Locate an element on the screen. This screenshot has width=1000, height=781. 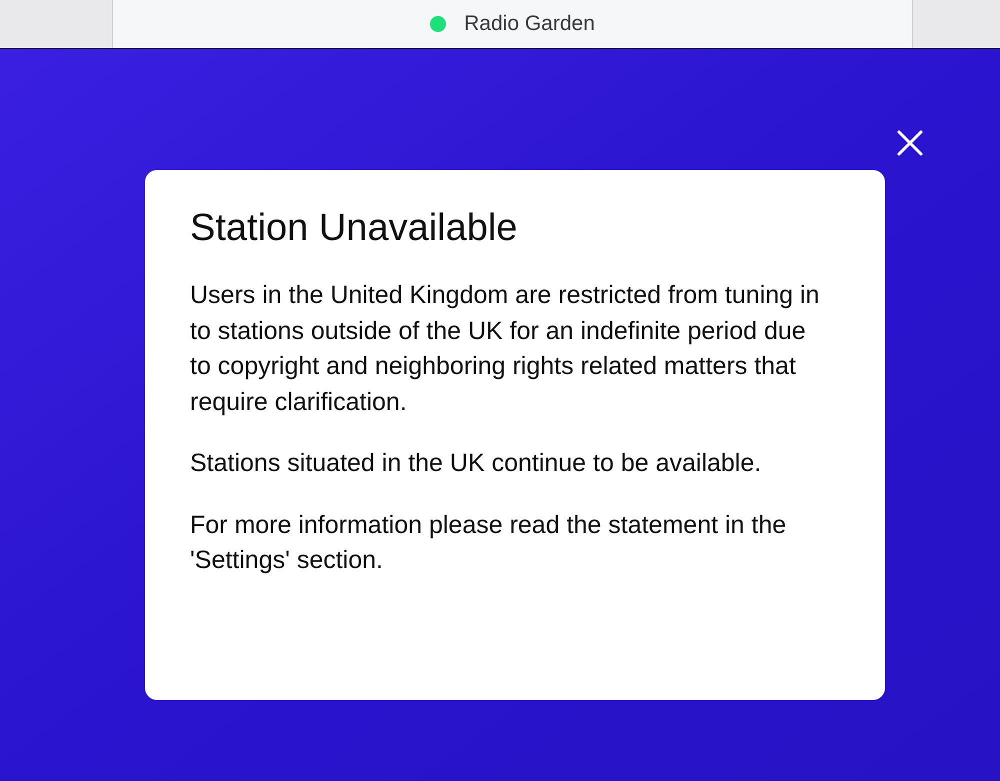
dialog-paragraph: Stations situated in the UK continue to be available. is located at coordinates (476, 463).